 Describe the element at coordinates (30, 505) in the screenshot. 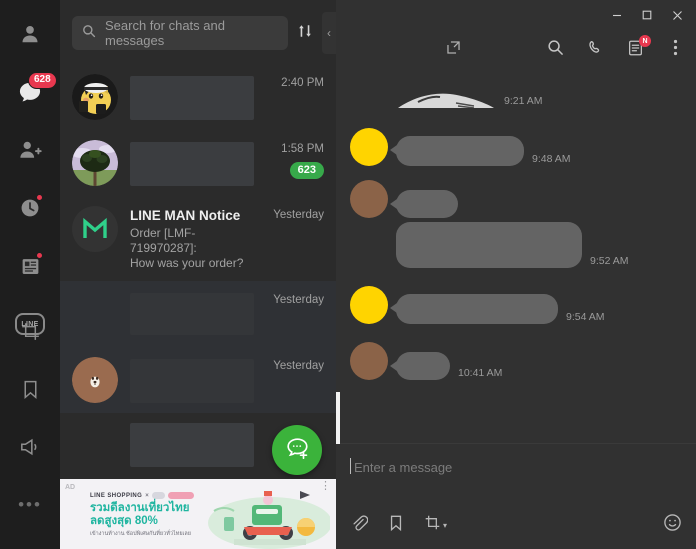

I see `sidebar-item-more: •••` at that location.